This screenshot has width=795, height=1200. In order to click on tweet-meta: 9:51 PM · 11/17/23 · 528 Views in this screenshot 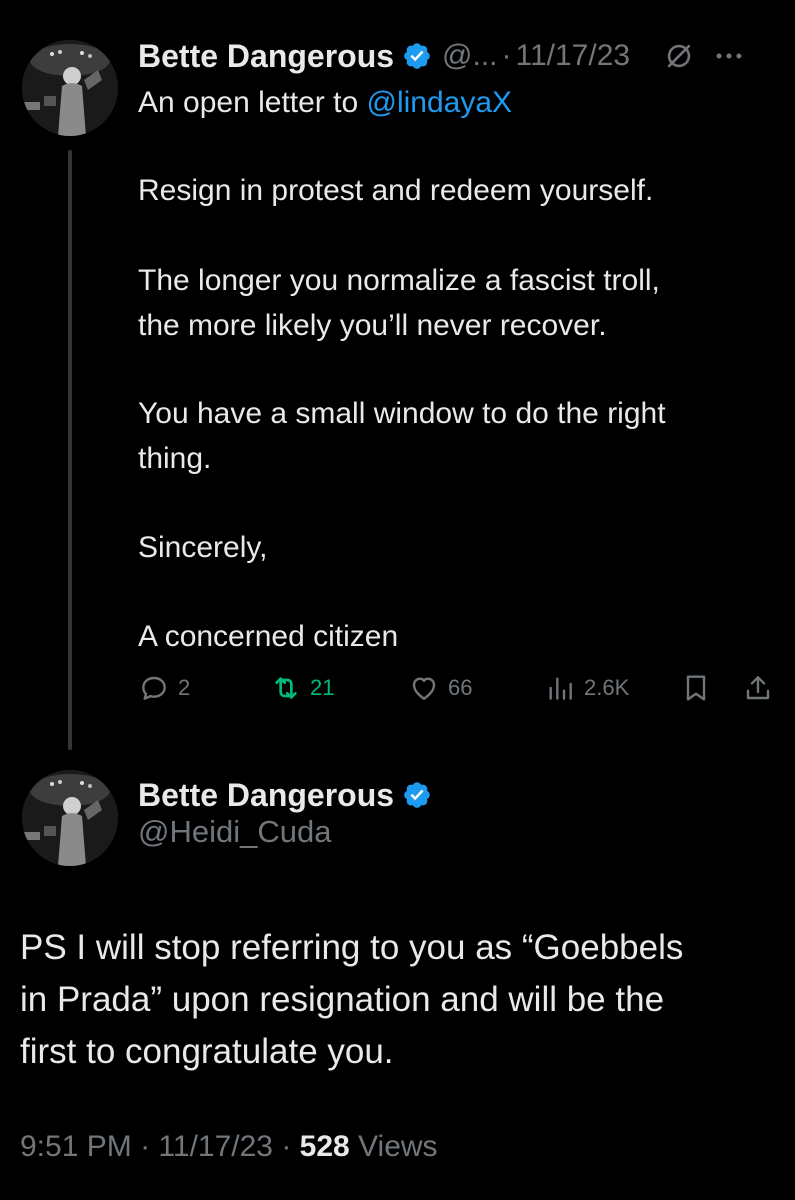, I will do `click(229, 1147)`.